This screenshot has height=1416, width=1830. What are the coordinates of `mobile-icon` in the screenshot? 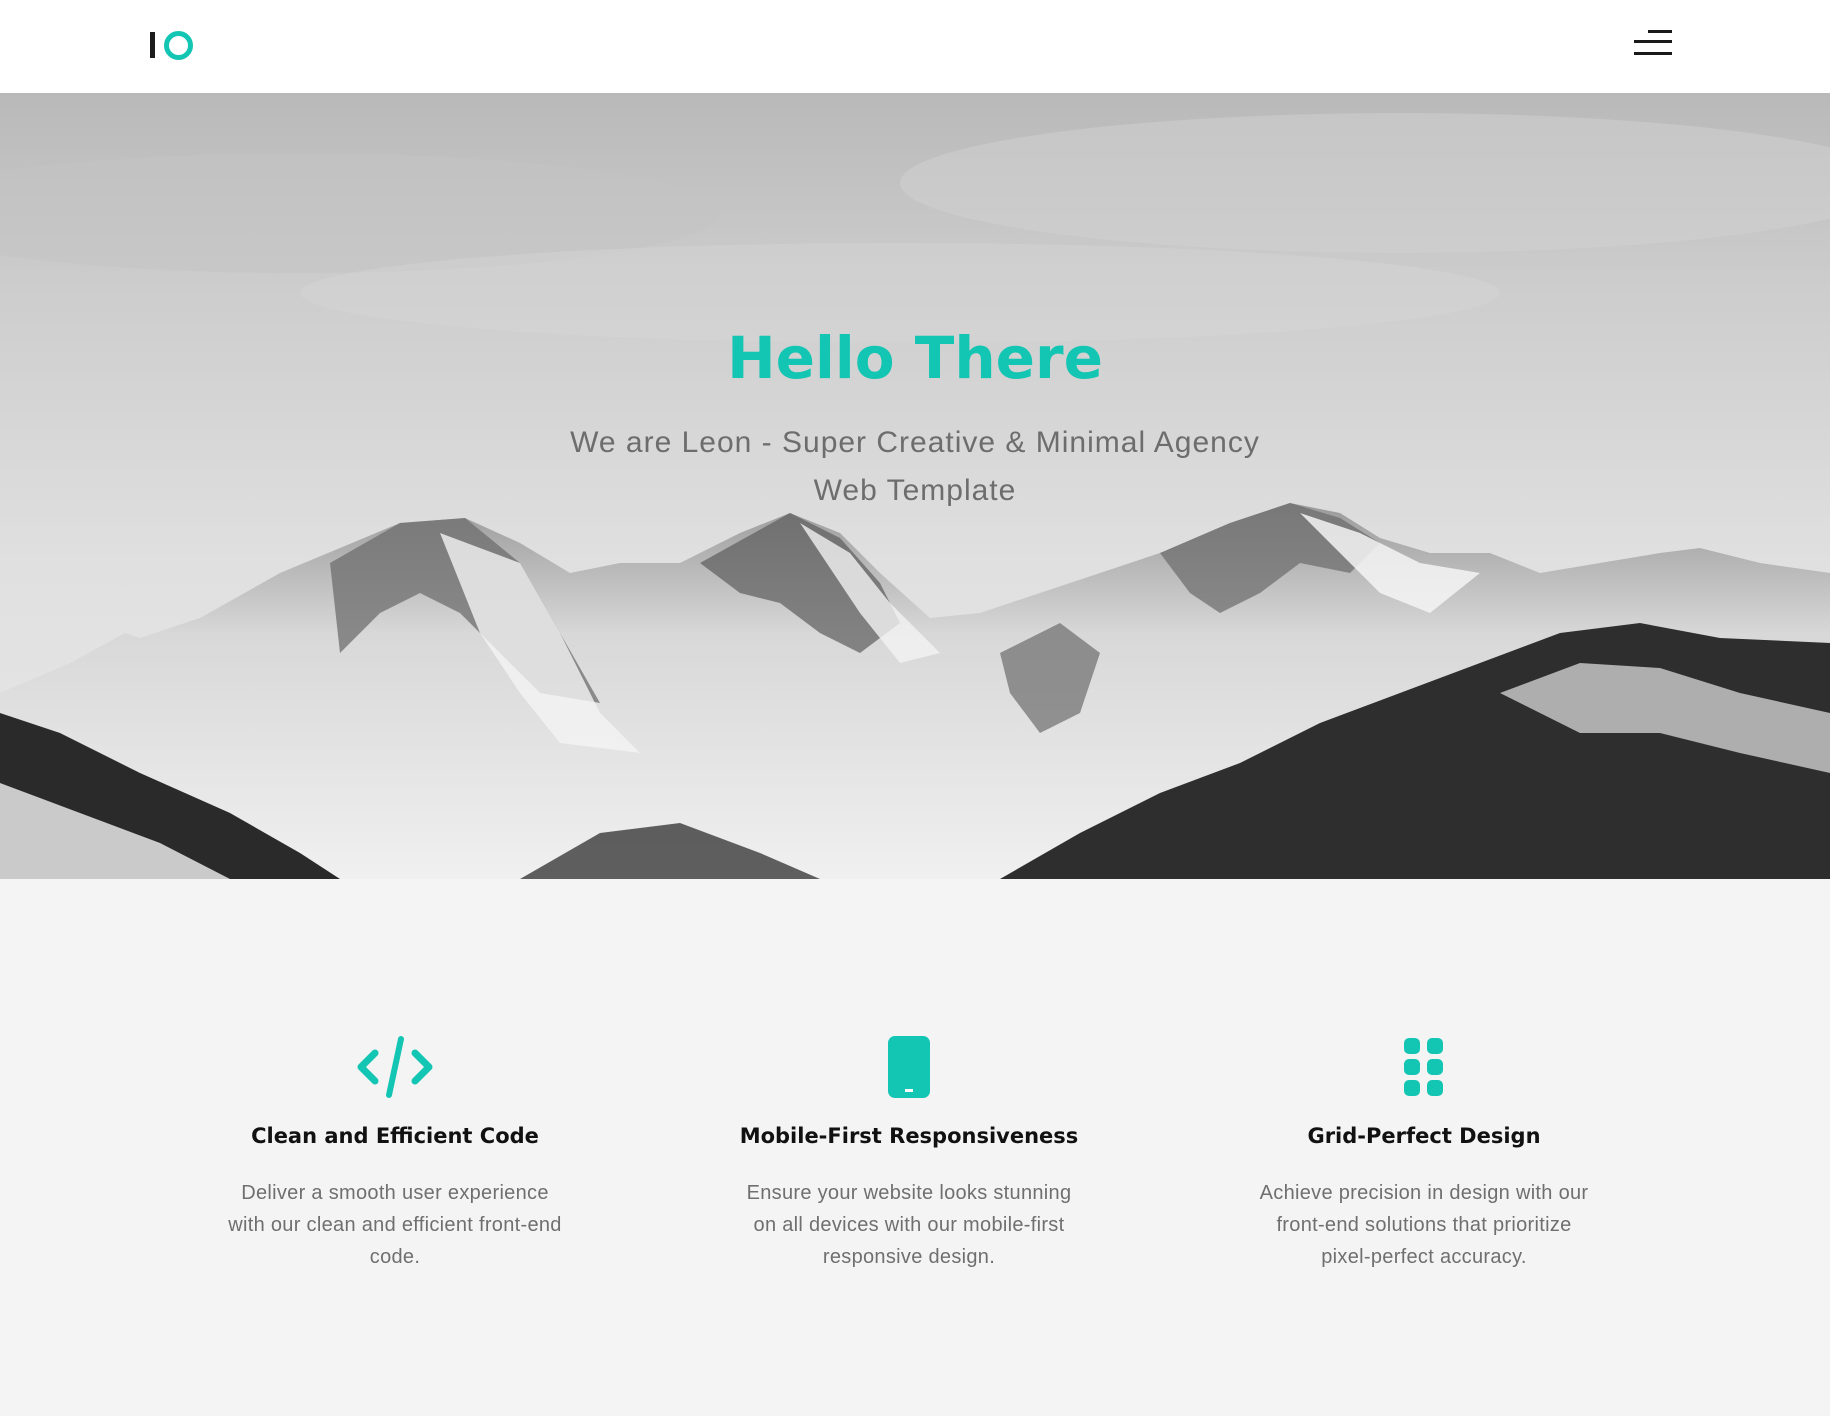 It's located at (909, 1067).